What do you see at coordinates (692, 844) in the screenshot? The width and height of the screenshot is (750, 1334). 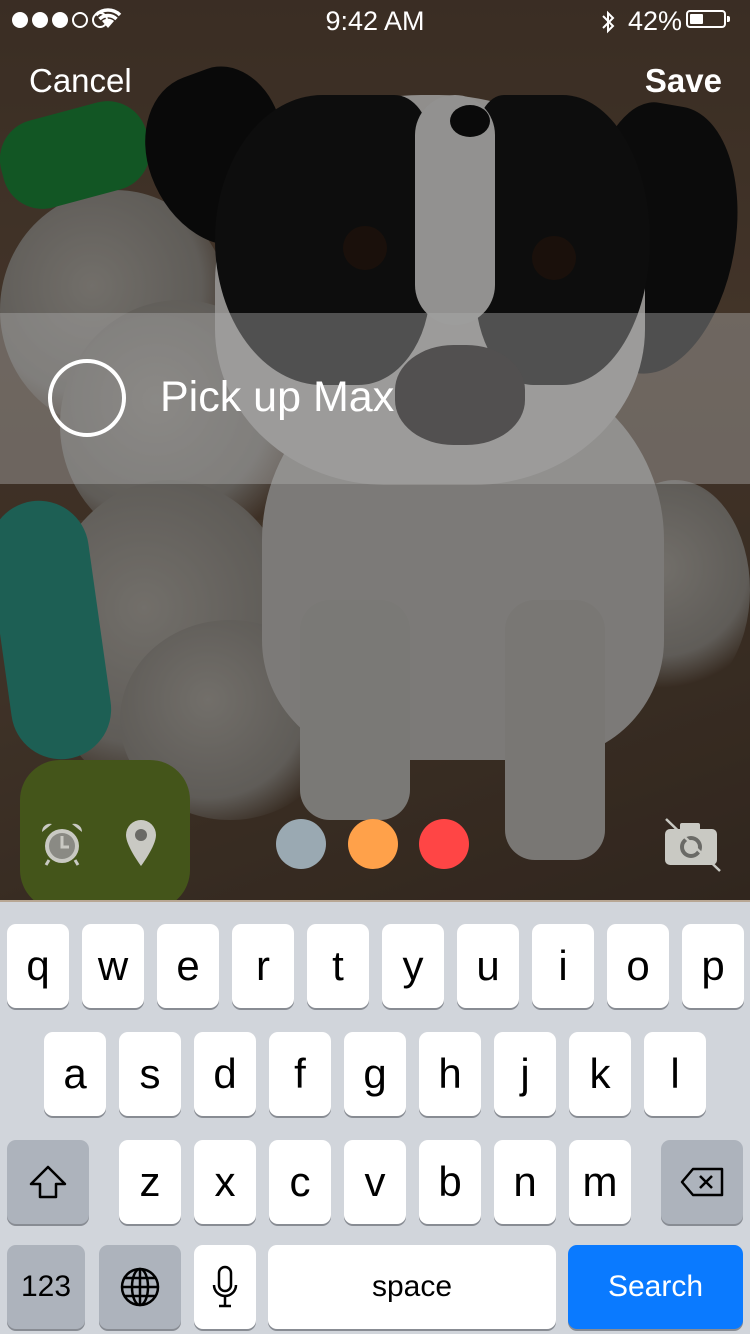 I see `camera-off-icon` at bounding box center [692, 844].